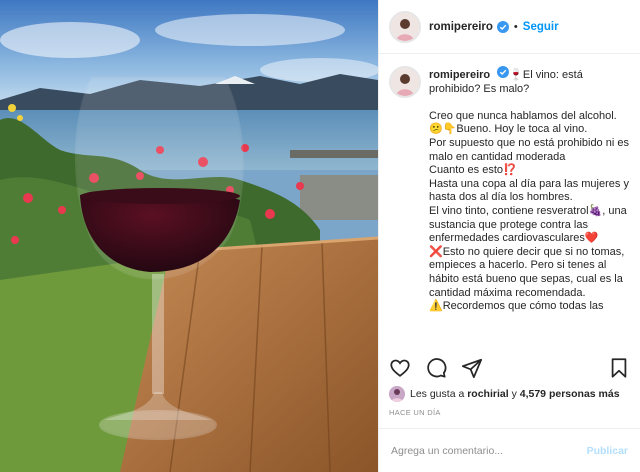 The height and width of the screenshot is (472, 640). I want to click on heart-icon, so click(400, 368).